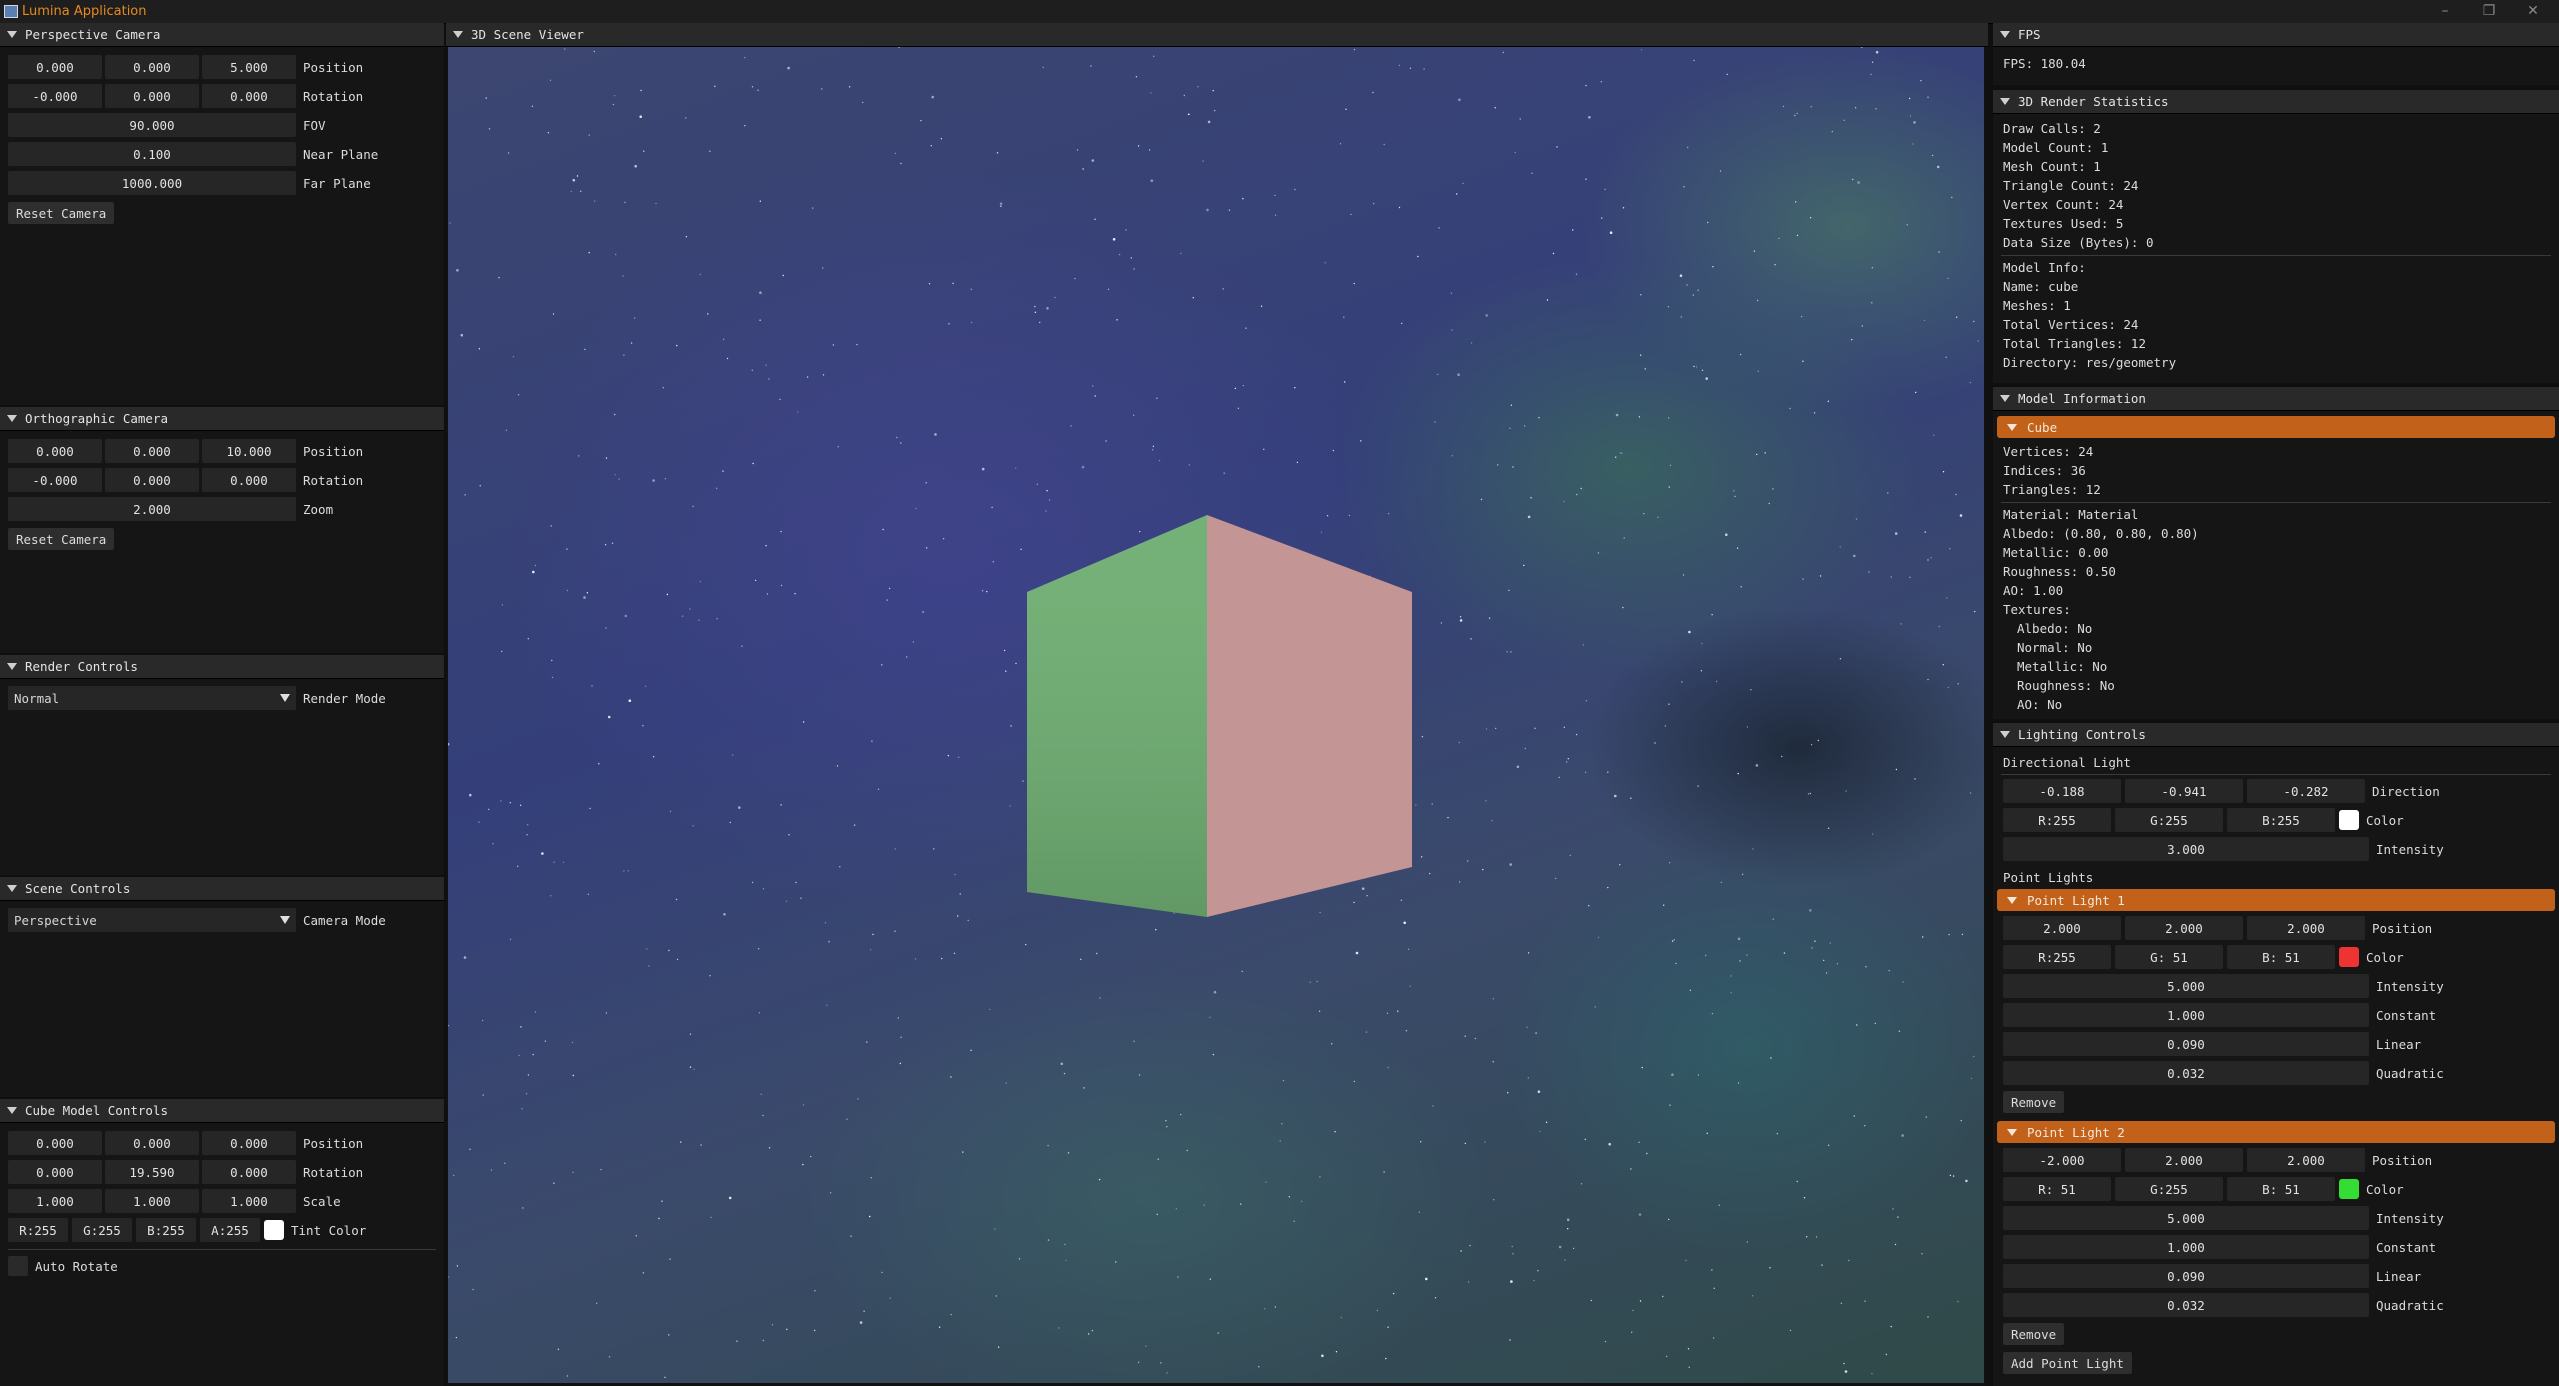 The height and width of the screenshot is (1386, 2559). Describe the element at coordinates (2281, 1189) in the screenshot. I see `pl2-color-b: B: 51` at that location.